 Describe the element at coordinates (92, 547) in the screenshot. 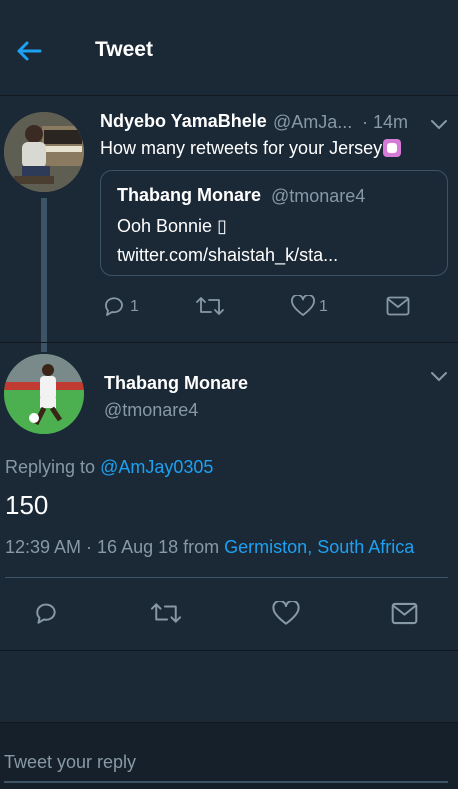

I see `tweet-timestamp: 12:39 AM · 16 Aug 18` at that location.